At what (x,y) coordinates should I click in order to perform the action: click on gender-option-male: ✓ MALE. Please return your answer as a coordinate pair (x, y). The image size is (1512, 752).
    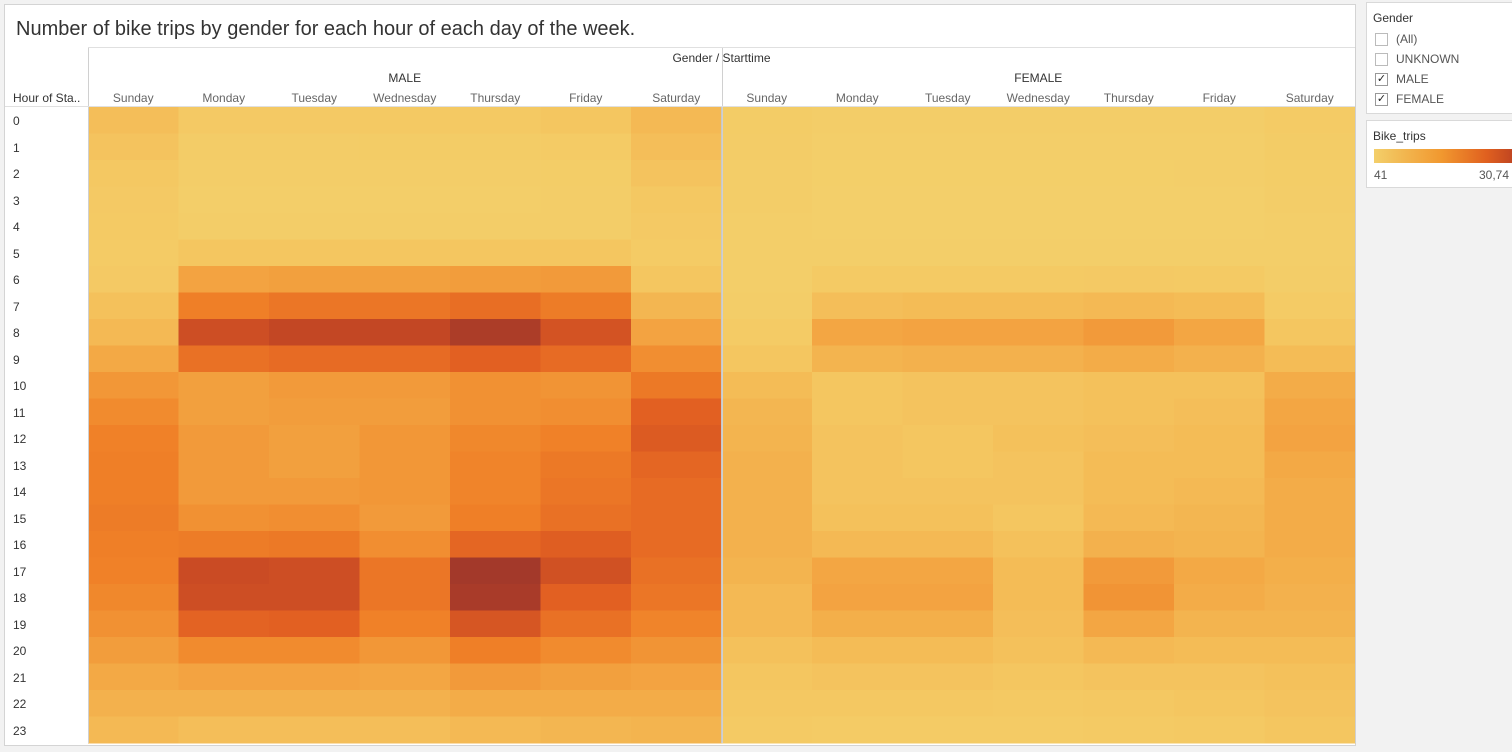
    Looking at the image, I should click on (1402, 79).